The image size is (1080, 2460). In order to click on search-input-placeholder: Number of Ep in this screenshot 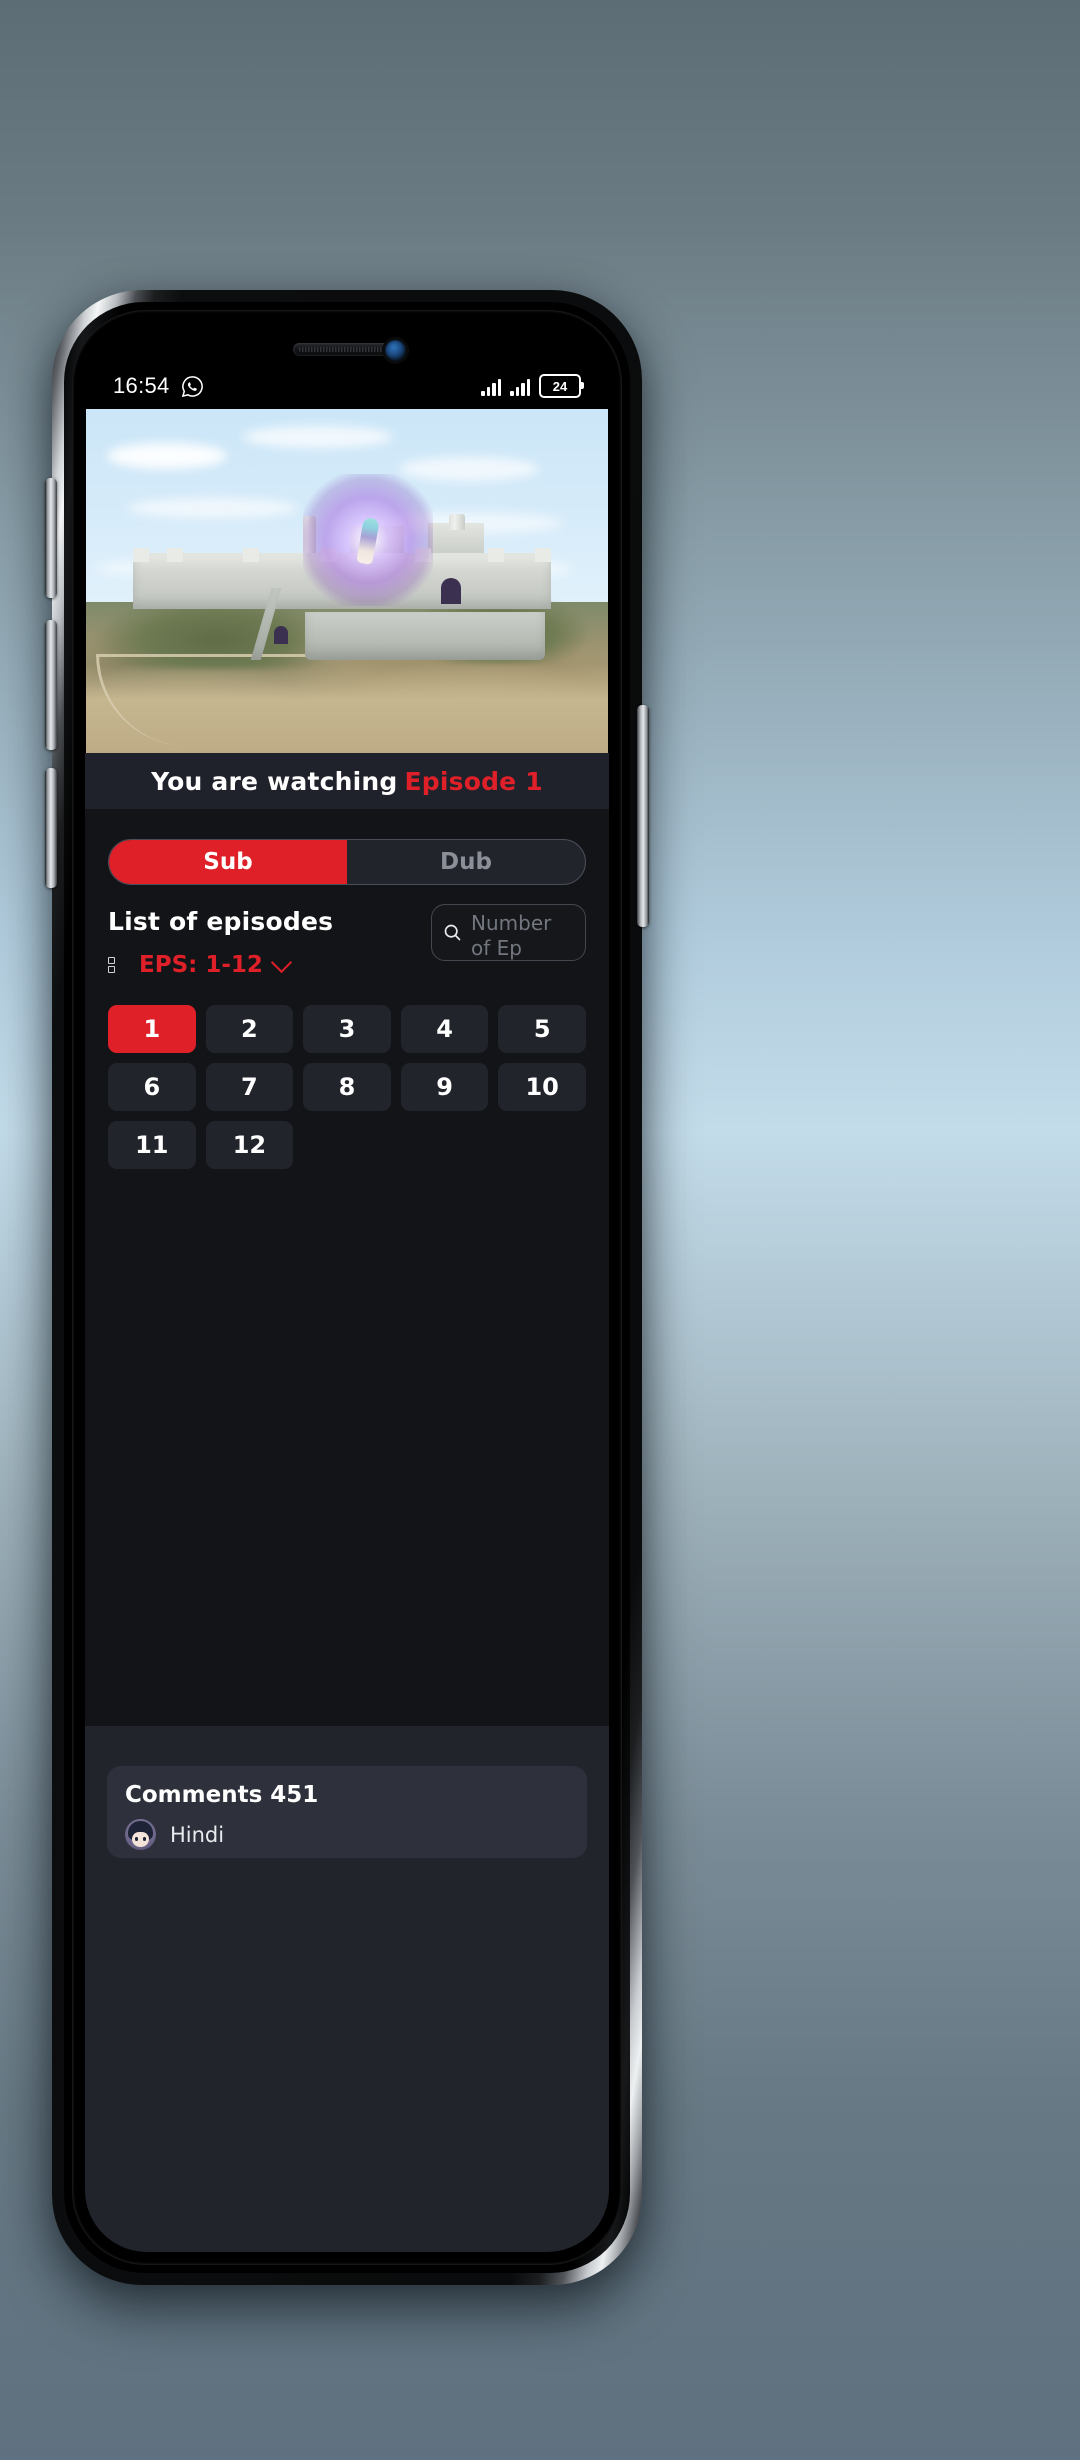, I will do `click(521, 935)`.